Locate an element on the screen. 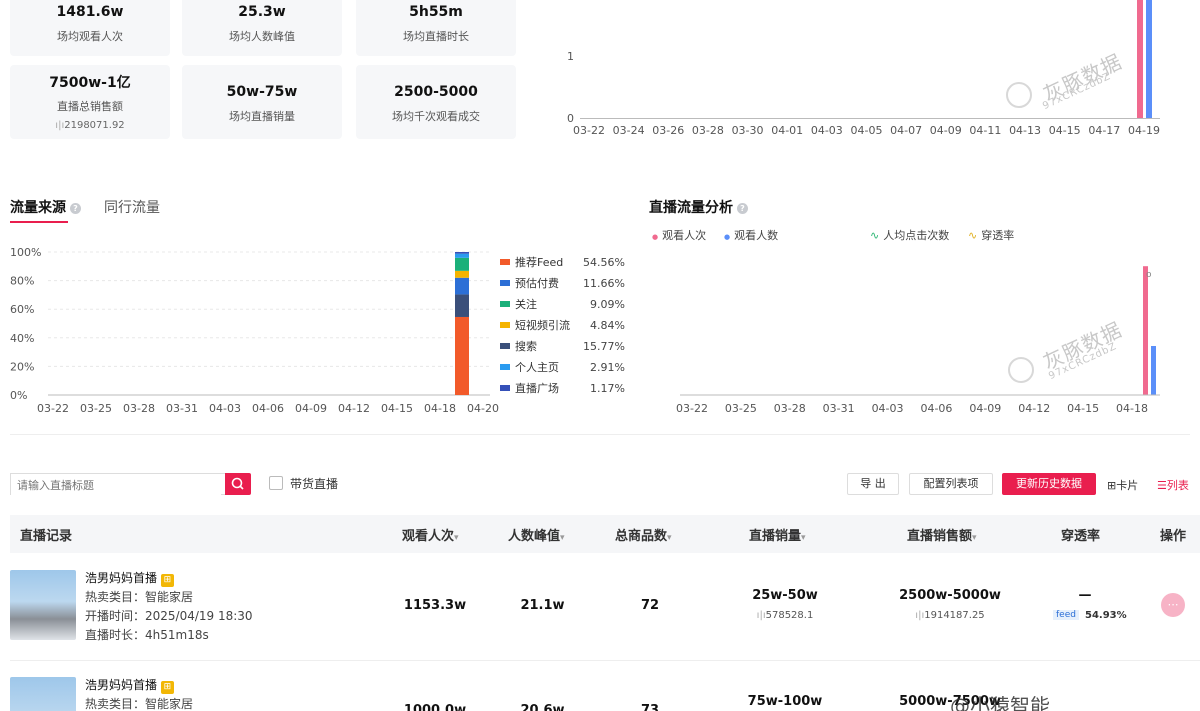 Image resolution: width=1200 pixels, height=711 pixels. legend-item: 关注 9.09% is located at coordinates (562, 304).